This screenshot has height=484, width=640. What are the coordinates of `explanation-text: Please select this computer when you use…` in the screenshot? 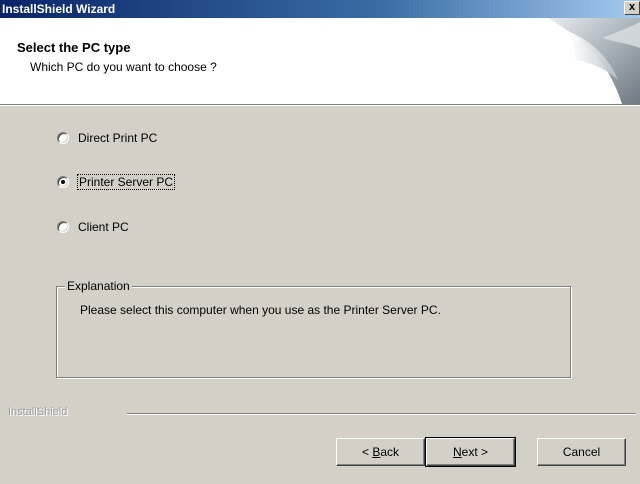 It's located at (260, 310).